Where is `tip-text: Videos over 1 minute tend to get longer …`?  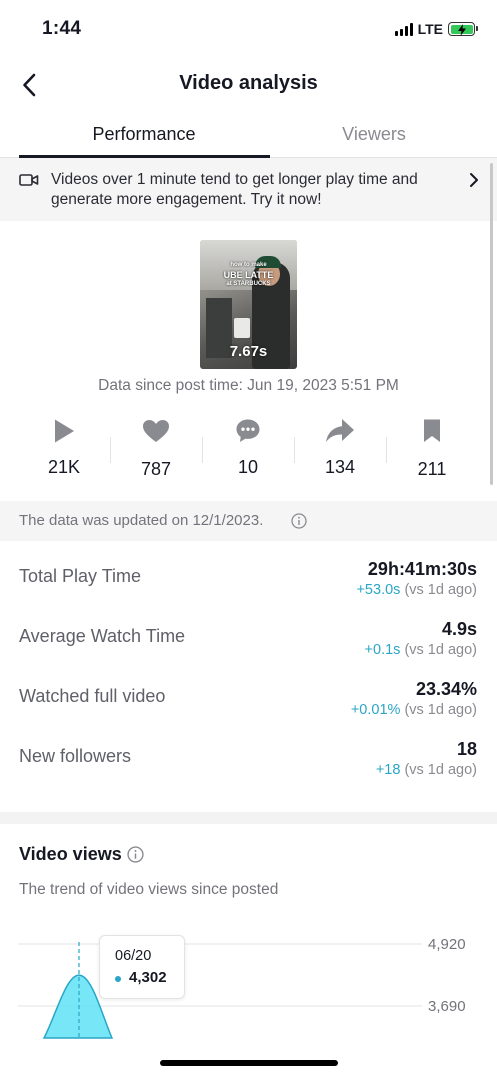 tip-text: Videos over 1 minute tend to get longer … is located at coordinates (234, 189).